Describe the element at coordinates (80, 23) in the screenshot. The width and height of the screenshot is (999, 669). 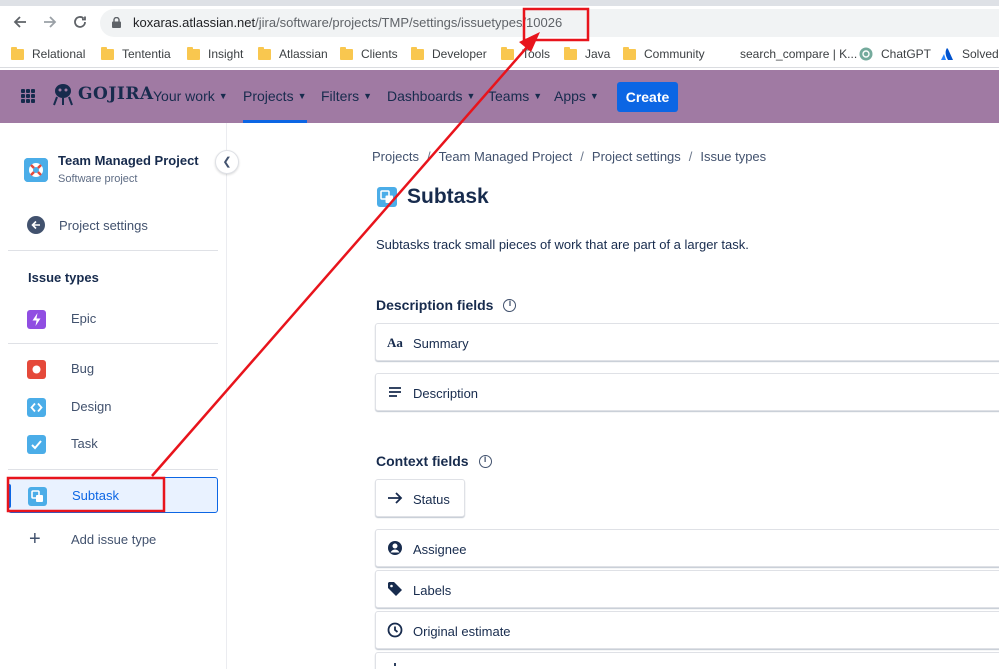
I see `reload-icon` at that location.